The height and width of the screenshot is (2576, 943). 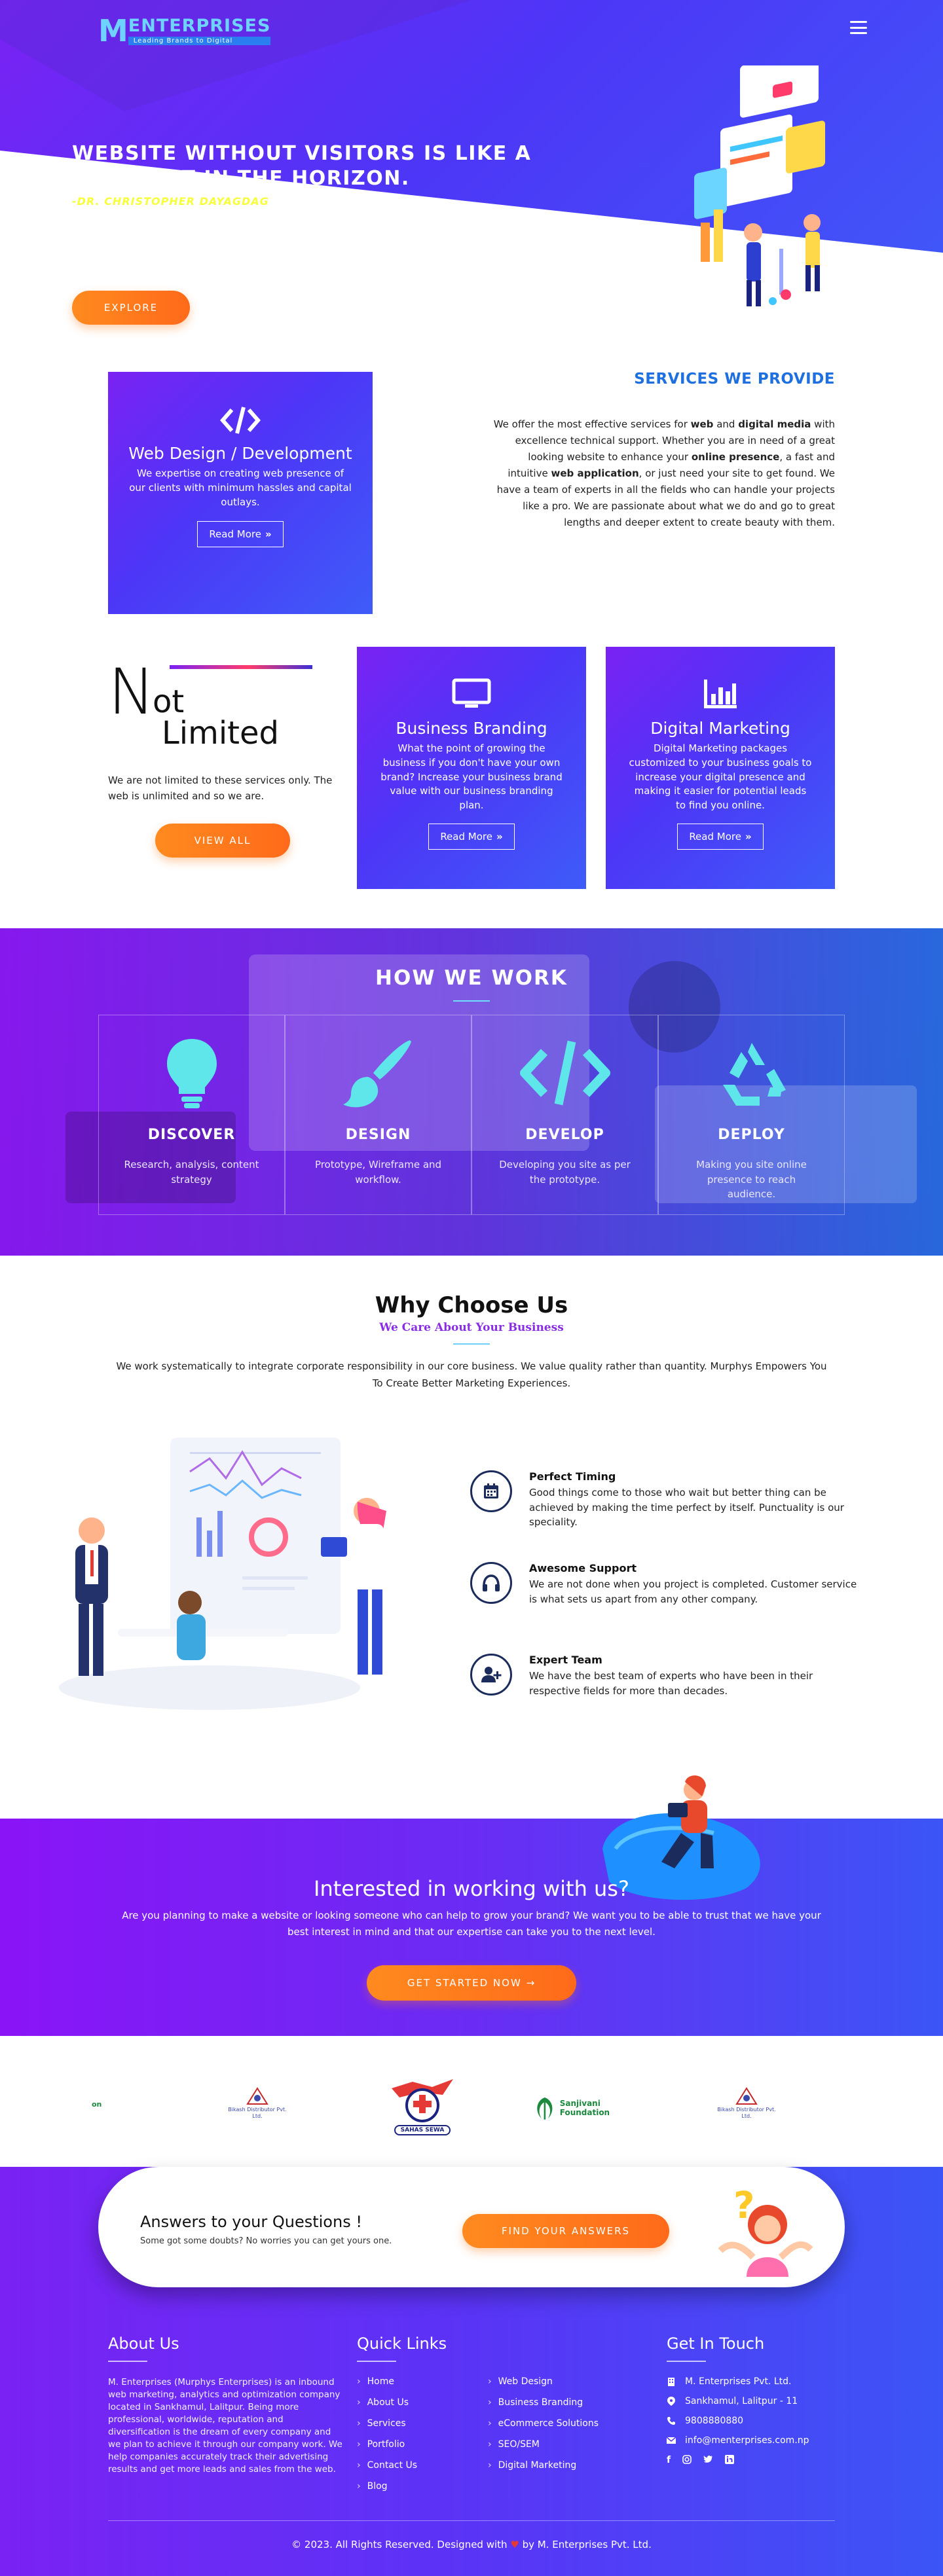 I want to click on contact-address: Sankhamul, Lalitpur - 11, so click(x=758, y=2401).